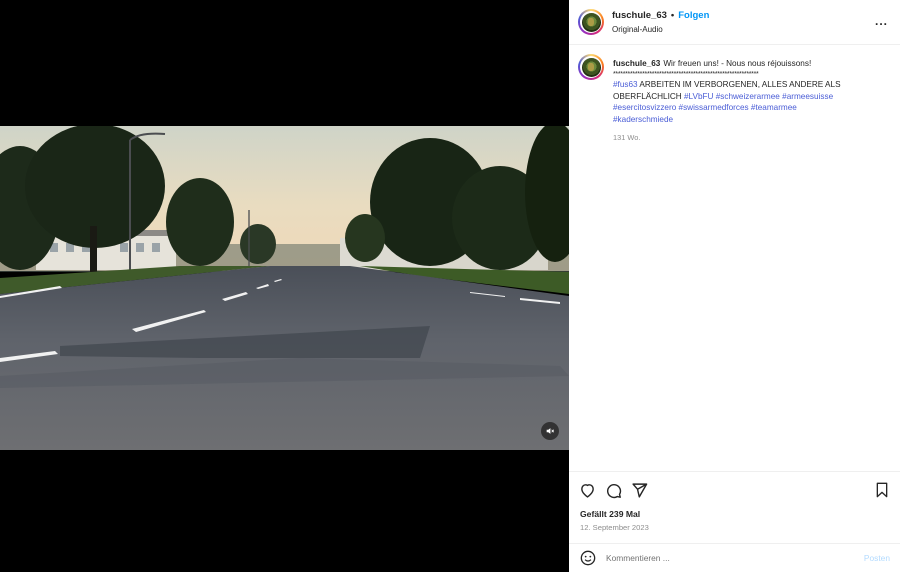 The image size is (900, 572). What do you see at coordinates (625, 84) in the screenshot?
I see `hashtag-link: #fus63` at bounding box center [625, 84].